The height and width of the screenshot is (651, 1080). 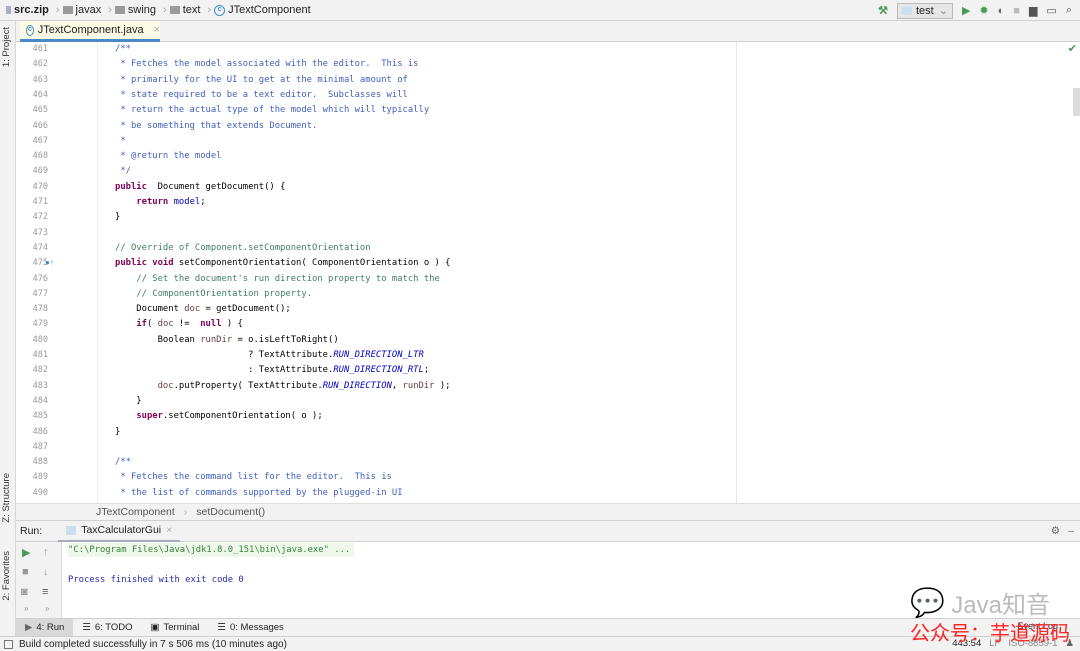 What do you see at coordinates (120, 141) in the screenshot?
I see `code-line: *` at bounding box center [120, 141].